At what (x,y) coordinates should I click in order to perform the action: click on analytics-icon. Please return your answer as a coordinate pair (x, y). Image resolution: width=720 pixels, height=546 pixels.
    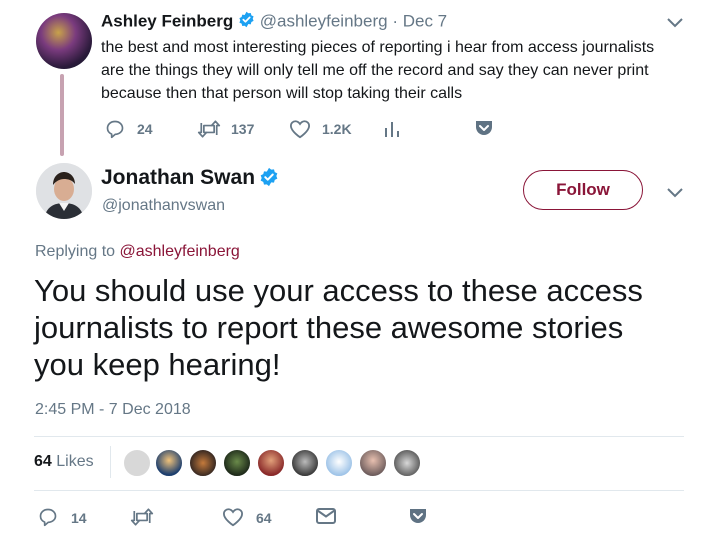
    Looking at the image, I should click on (392, 129).